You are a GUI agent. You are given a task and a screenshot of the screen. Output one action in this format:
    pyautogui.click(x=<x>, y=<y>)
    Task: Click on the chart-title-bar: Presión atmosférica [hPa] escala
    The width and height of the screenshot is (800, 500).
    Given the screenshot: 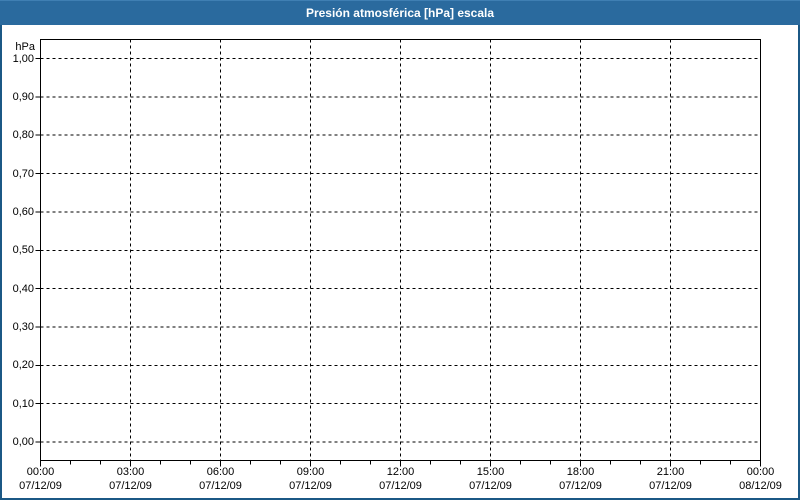 What is the action you would take?
    pyautogui.click(x=400, y=12)
    